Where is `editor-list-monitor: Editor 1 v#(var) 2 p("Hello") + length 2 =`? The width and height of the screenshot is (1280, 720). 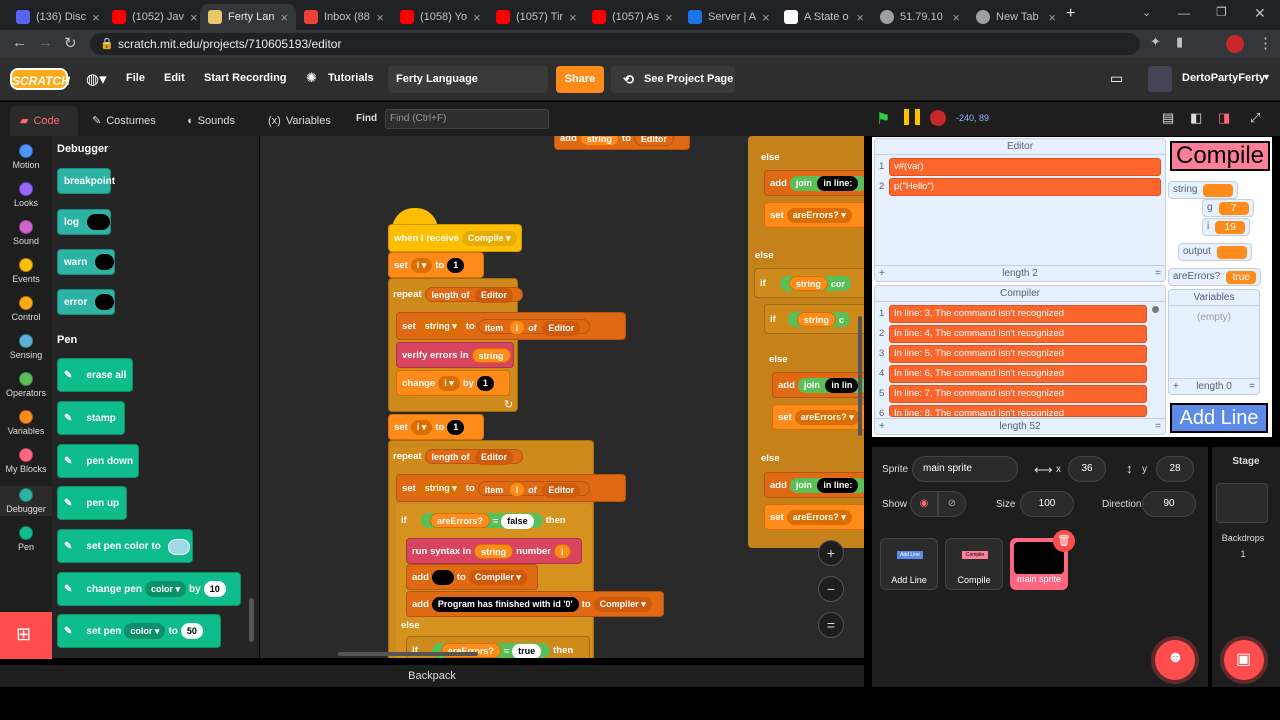
editor-list-monitor: Editor 1 v#(var) 2 p("Hello") + length 2 = is located at coordinates (1020, 210).